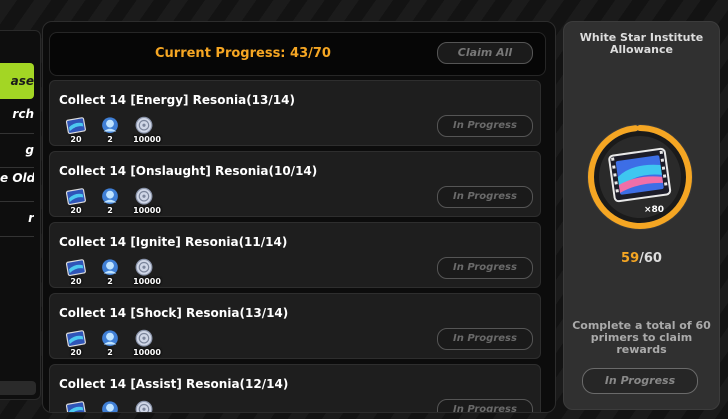  I want to click on allowance-current: 59, so click(630, 258).